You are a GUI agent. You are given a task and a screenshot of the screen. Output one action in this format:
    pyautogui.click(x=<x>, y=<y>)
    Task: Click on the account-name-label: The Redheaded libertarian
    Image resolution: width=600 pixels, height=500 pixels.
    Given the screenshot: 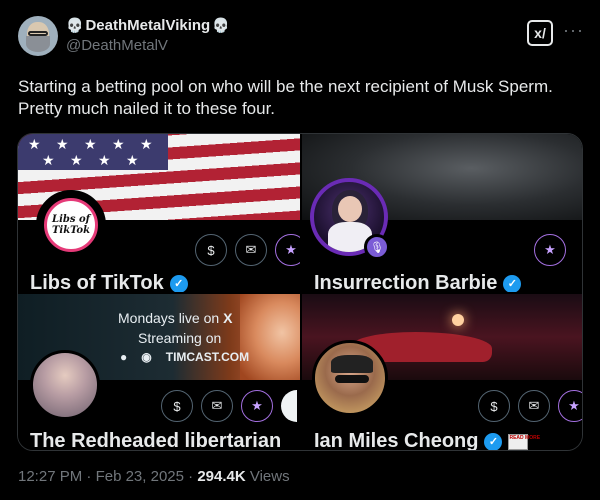 What is the action you would take?
    pyautogui.click(x=156, y=440)
    